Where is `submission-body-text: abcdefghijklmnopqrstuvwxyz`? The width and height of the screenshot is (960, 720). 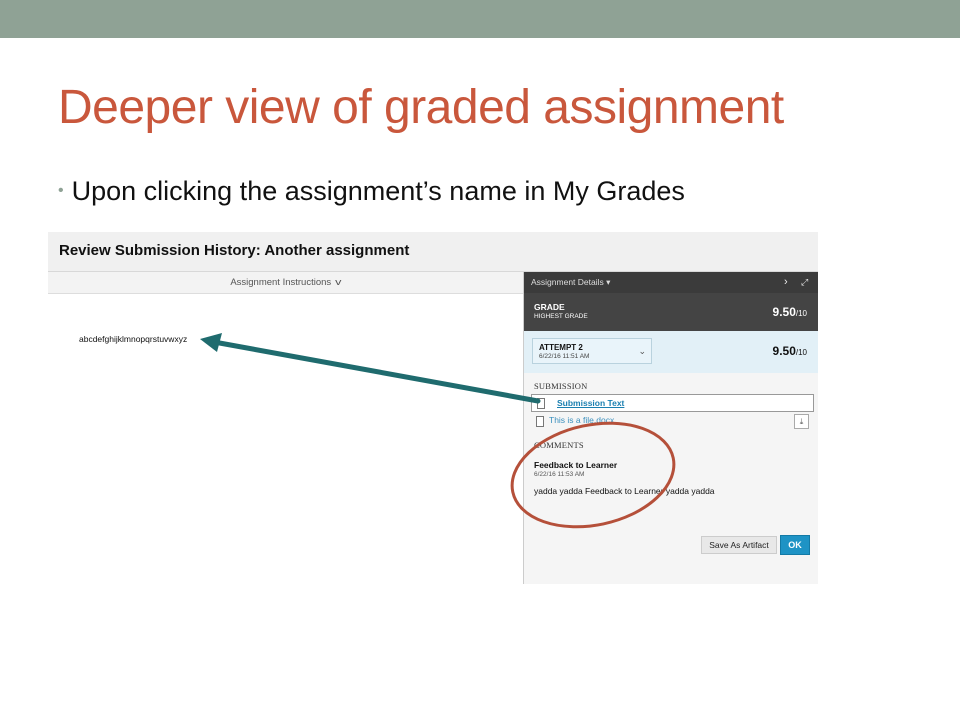
submission-body-text: abcdefghijklmnopqrstuvwxyz is located at coordinates (133, 339).